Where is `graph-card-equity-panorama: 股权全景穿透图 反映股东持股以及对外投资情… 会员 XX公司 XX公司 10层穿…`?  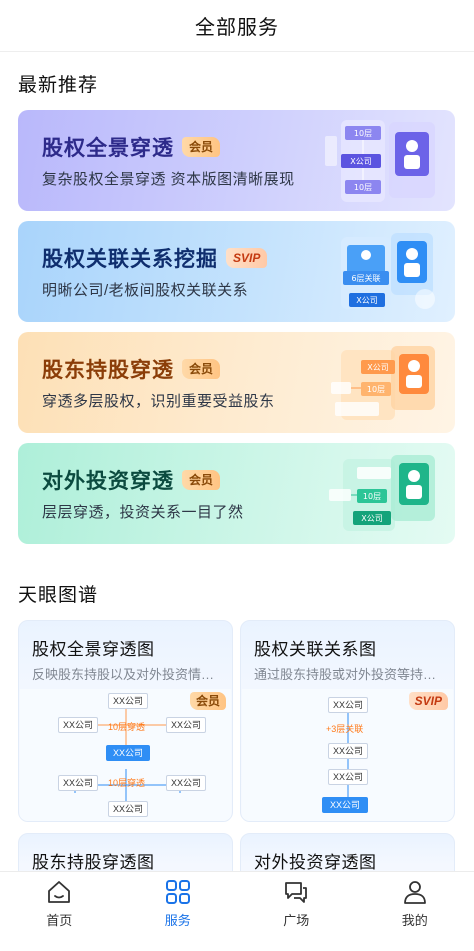
graph-card-equity-panorama: 股权全景穿透图 反映股东持股以及对外投资情… 会员 XX公司 XX公司 10层穿… is located at coordinates (125, 721).